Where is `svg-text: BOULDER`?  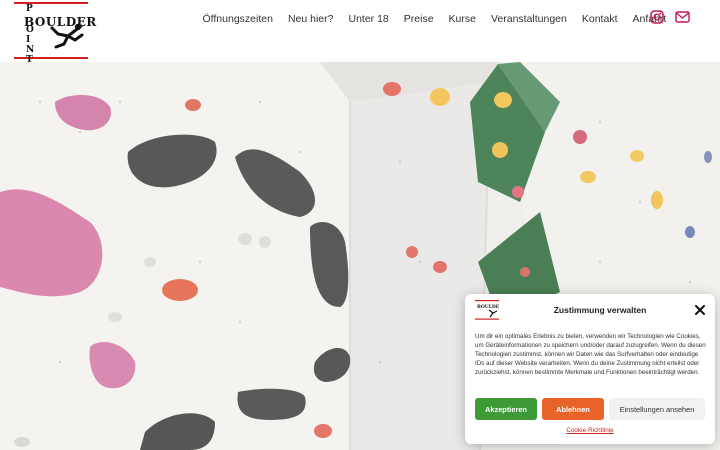
svg-text: BOULDER is located at coordinates (488, 307).